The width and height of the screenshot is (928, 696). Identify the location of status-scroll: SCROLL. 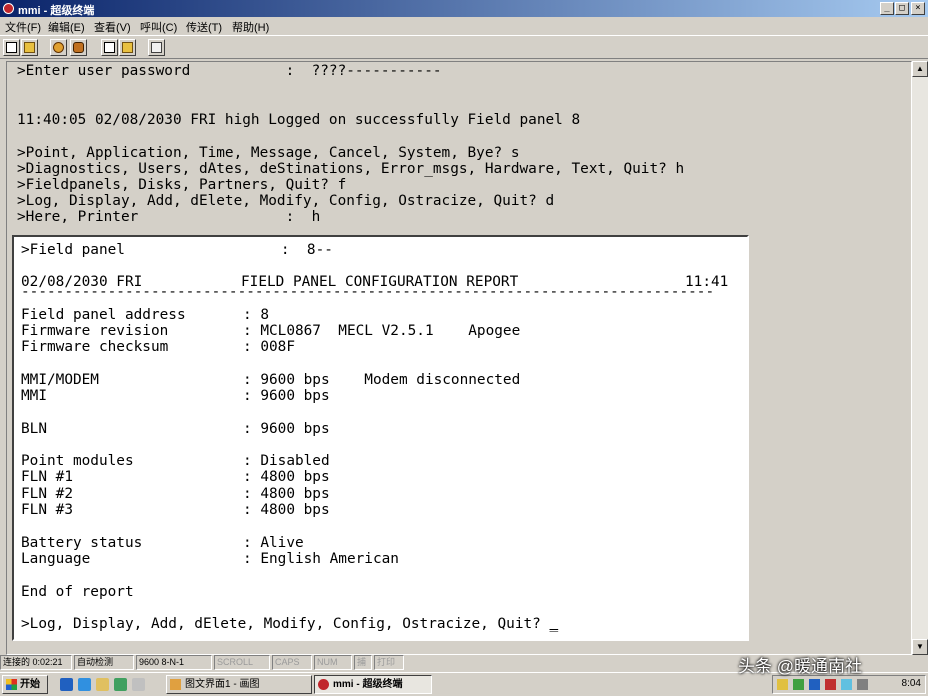
(242, 662).